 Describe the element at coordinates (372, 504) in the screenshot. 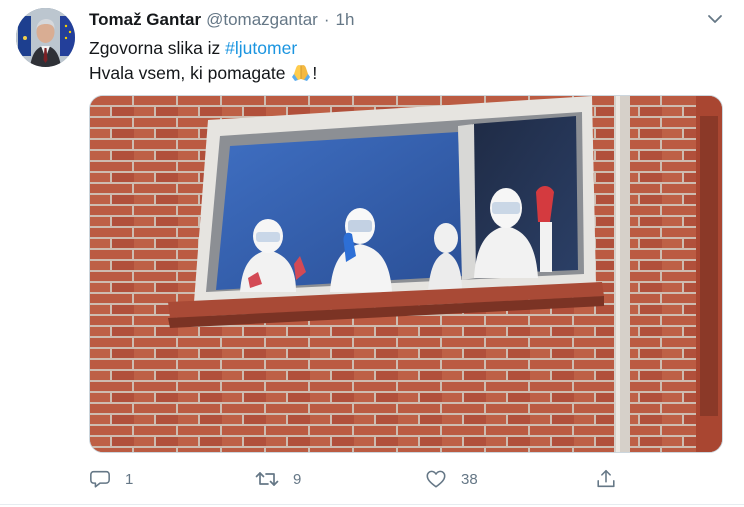

I see `tweet-divider` at that location.